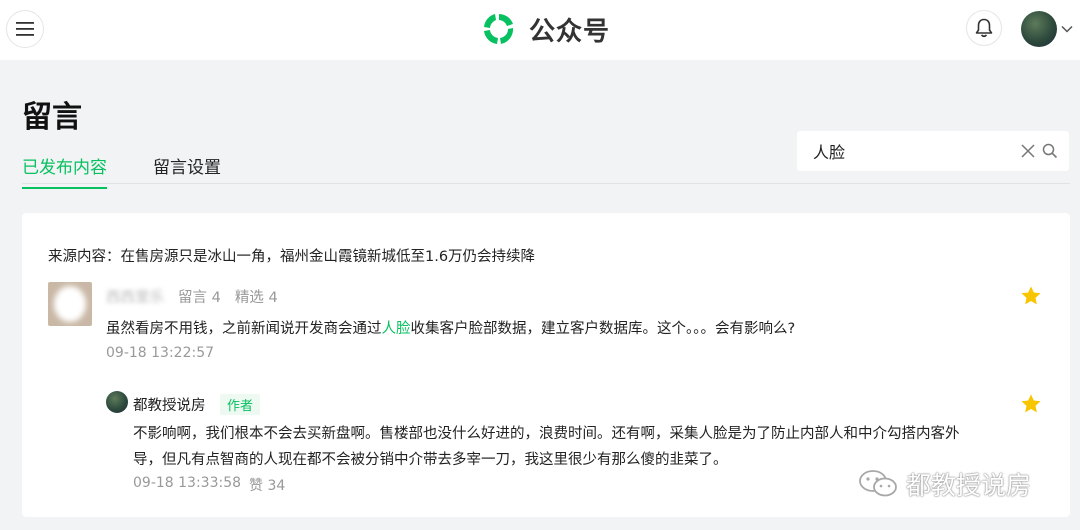 This screenshot has height=530, width=1080. Describe the element at coordinates (256, 298) in the screenshot. I see `commenter-featured-count: 精选 4` at that location.